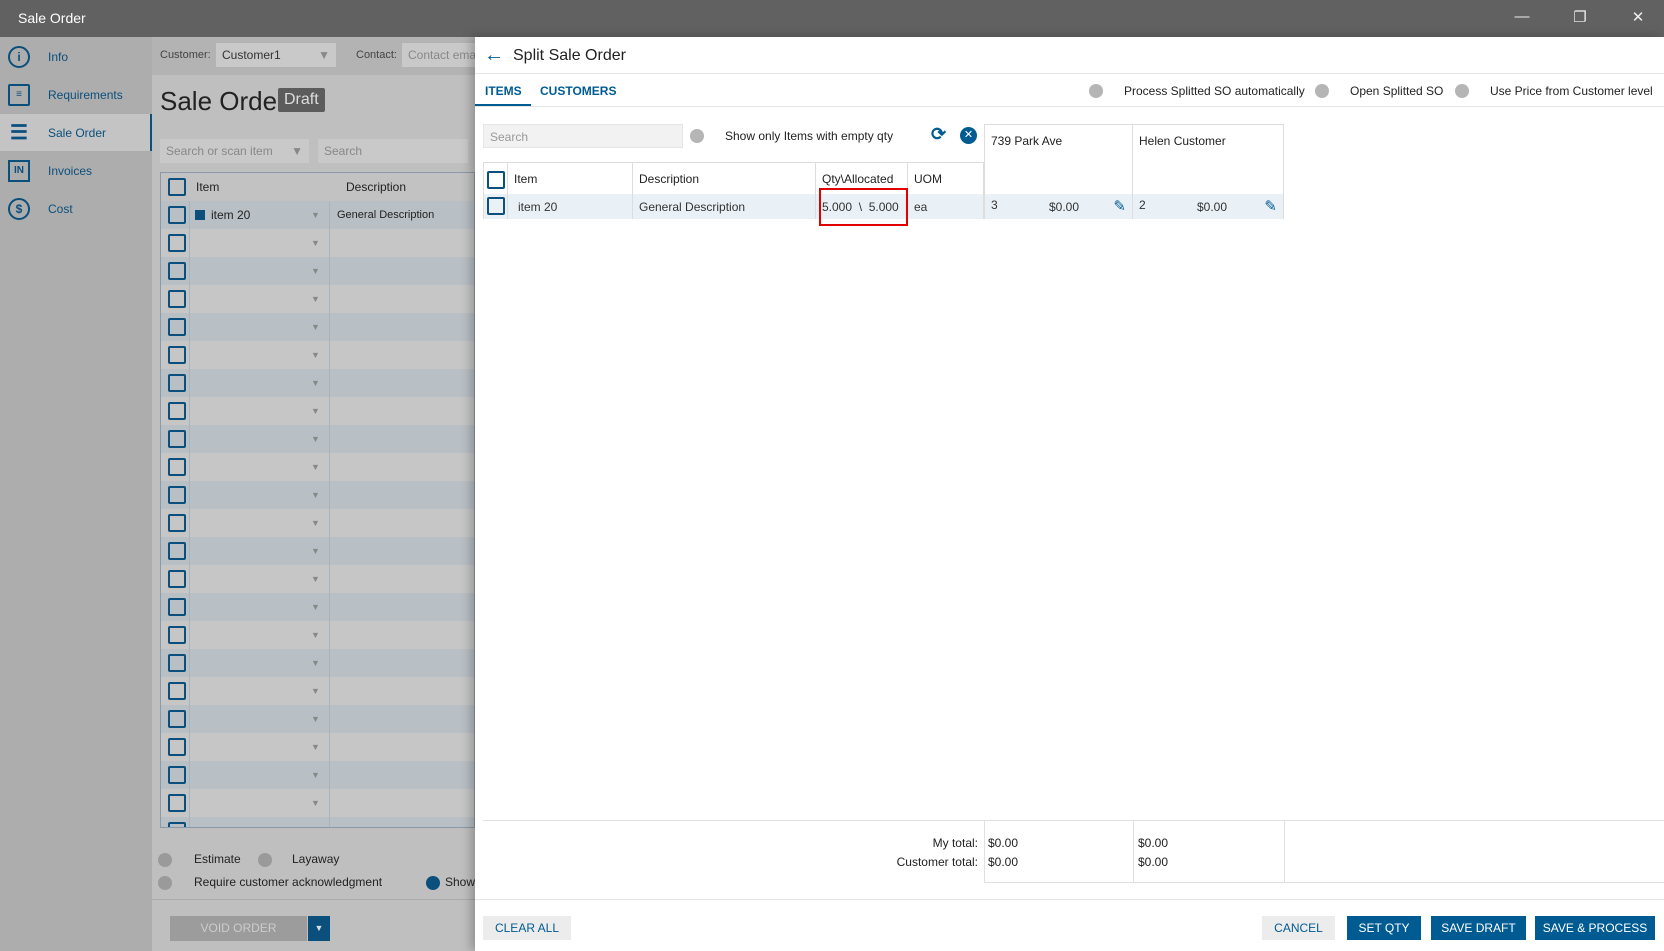 The image size is (1664, 951). What do you see at coordinates (76, 94) in the screenshot?
I see `sidebar-item-requirements: ≡ Requirements` at bounding box center [76, 94].